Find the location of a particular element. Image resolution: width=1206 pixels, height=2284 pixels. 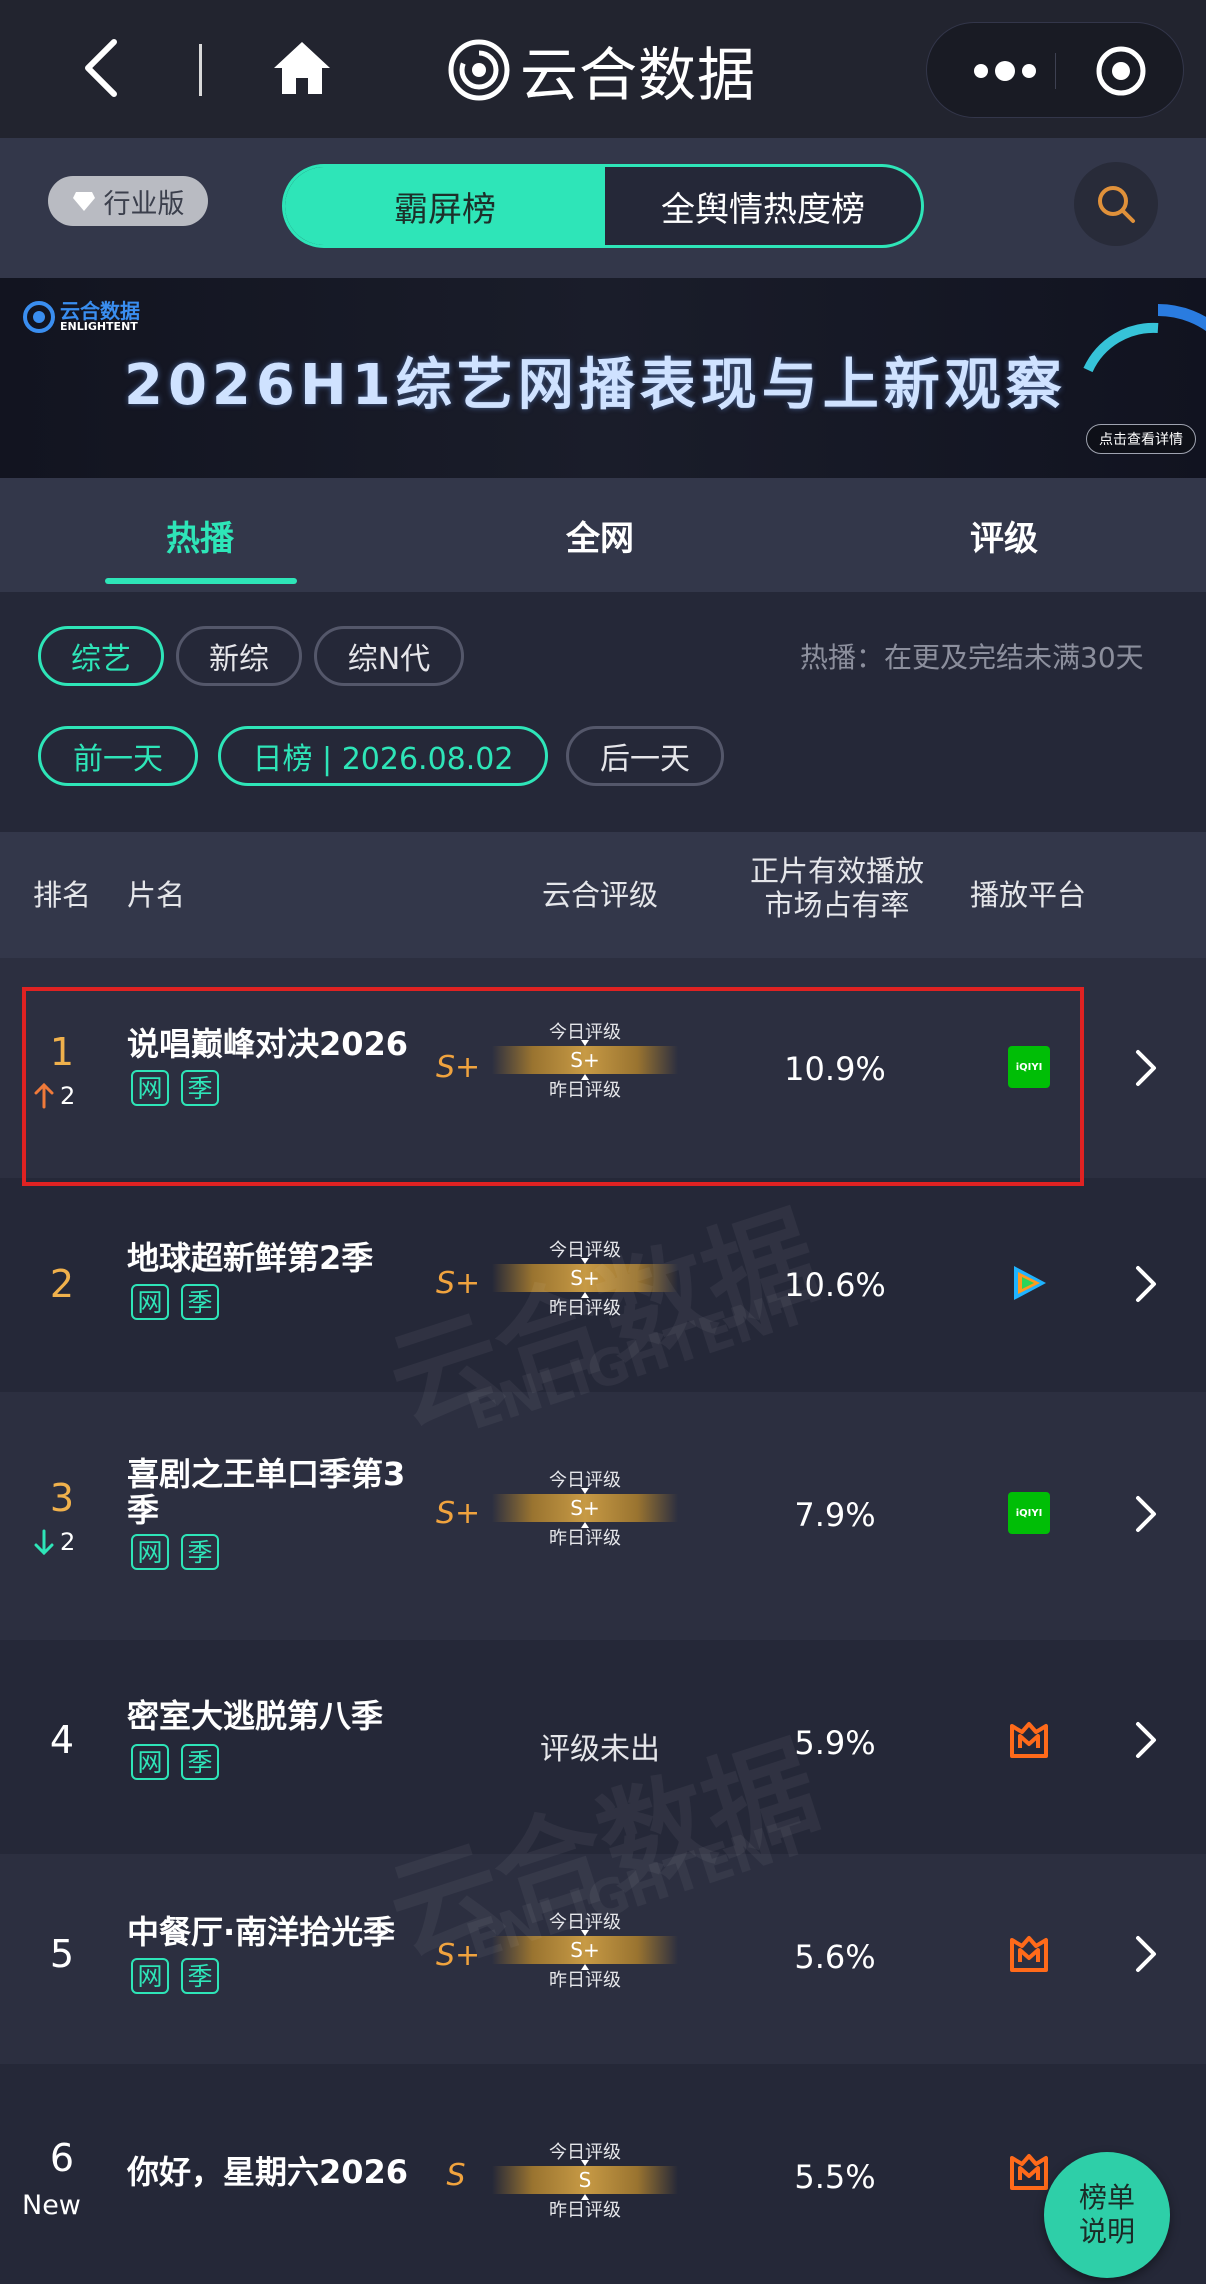

board-switch-bar: 行业版 霸屏榜 全舆情热度榜 is located at coordinates (603, 208).